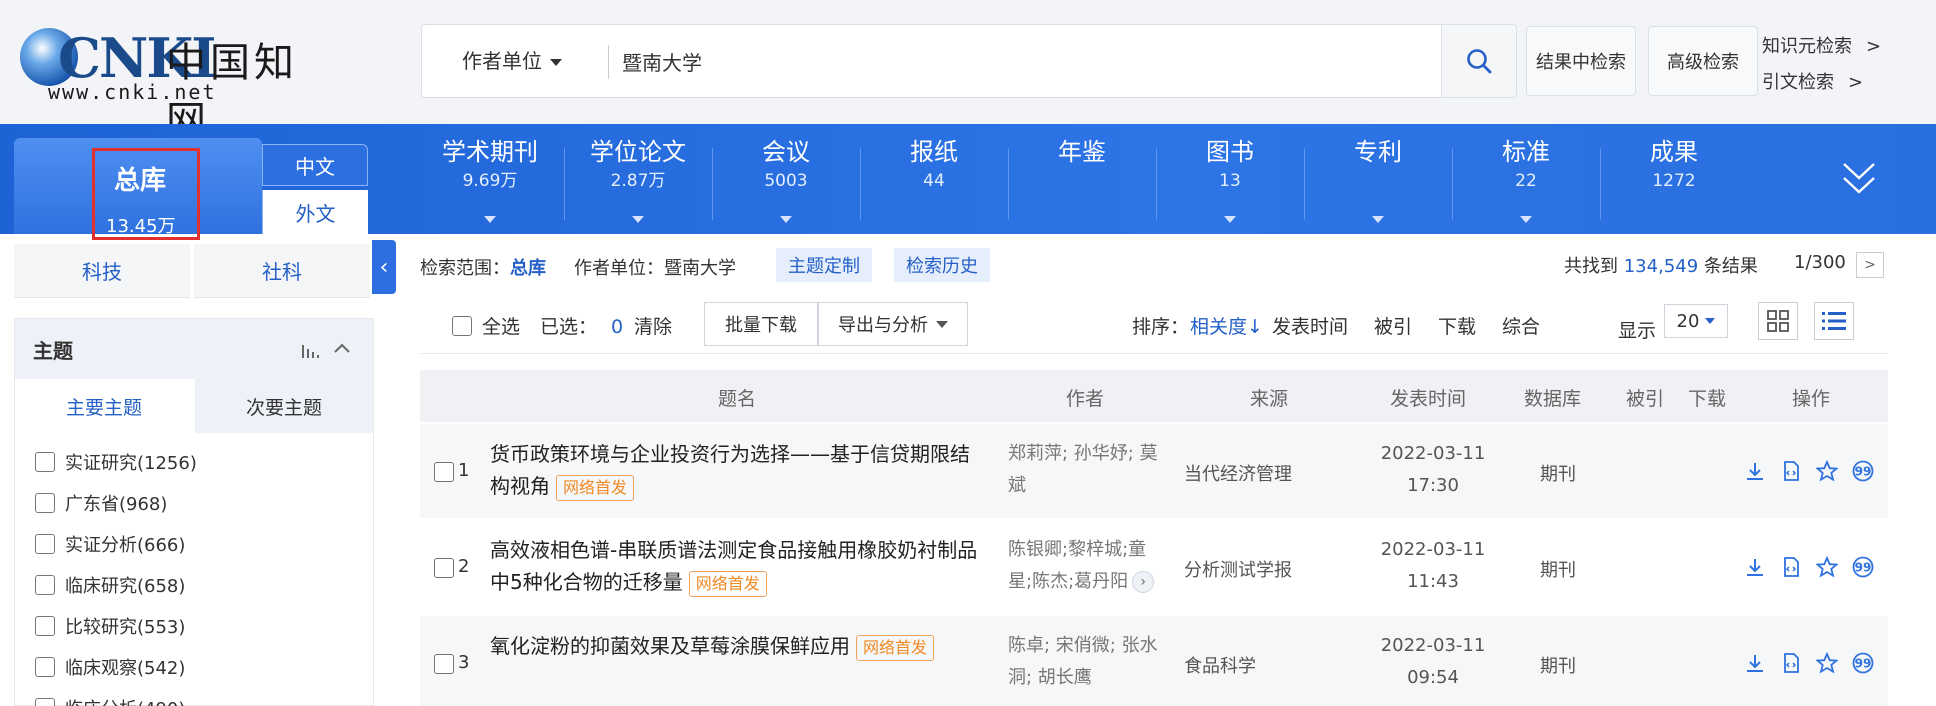 The image size is (1936, 706). I want to click on result-title-link: 氧化淀粉的抑菌效果及草莓涂膜保鲜应用 网络首发, so click(735, 646).